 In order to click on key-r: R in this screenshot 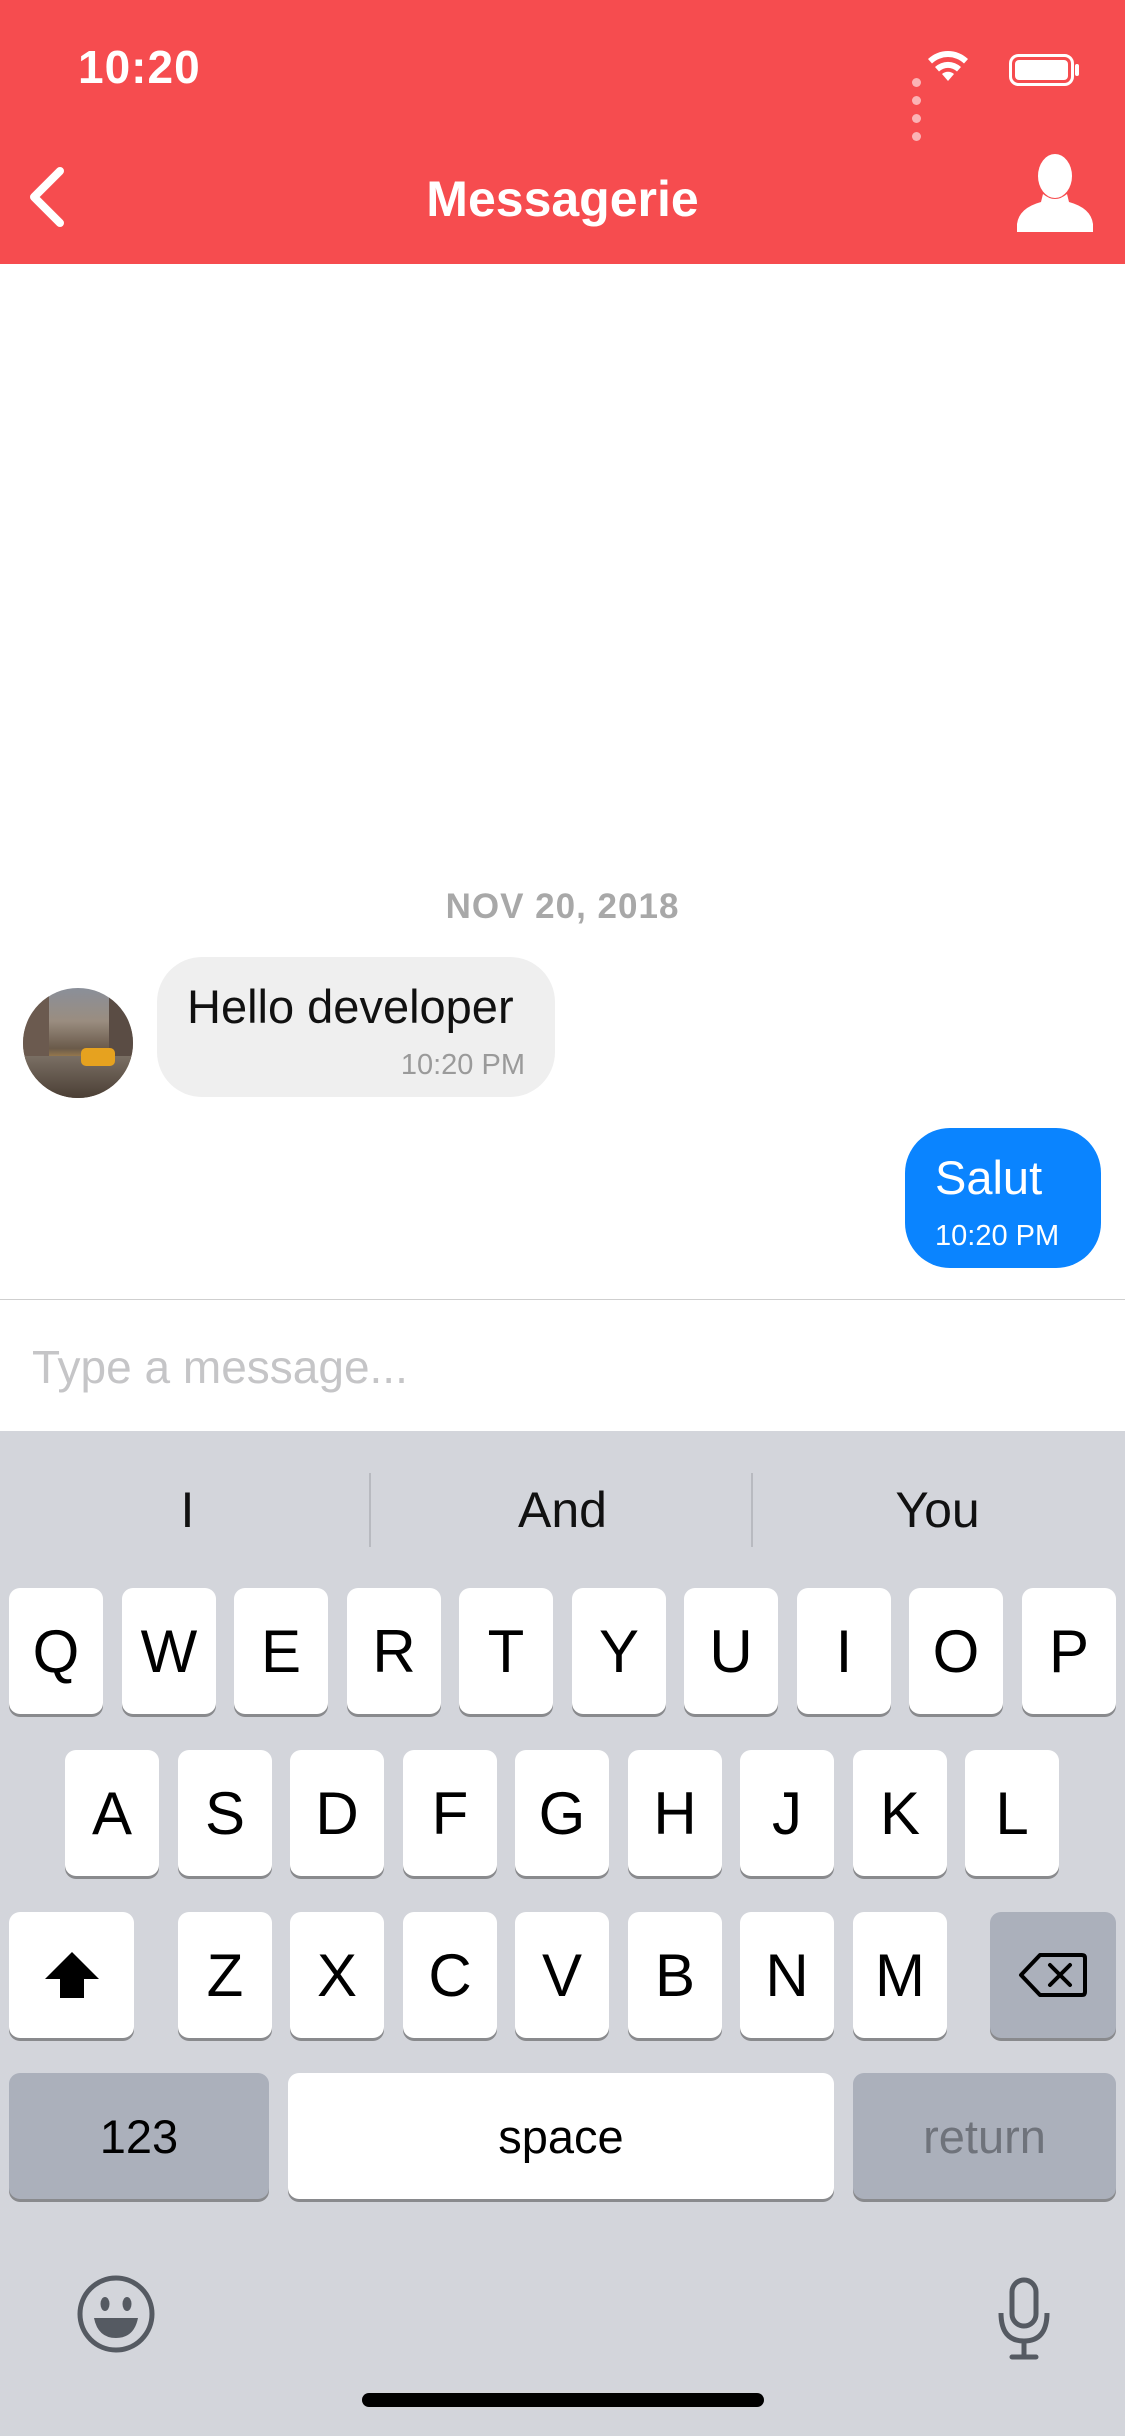, I will do `click(394, 1651)`.